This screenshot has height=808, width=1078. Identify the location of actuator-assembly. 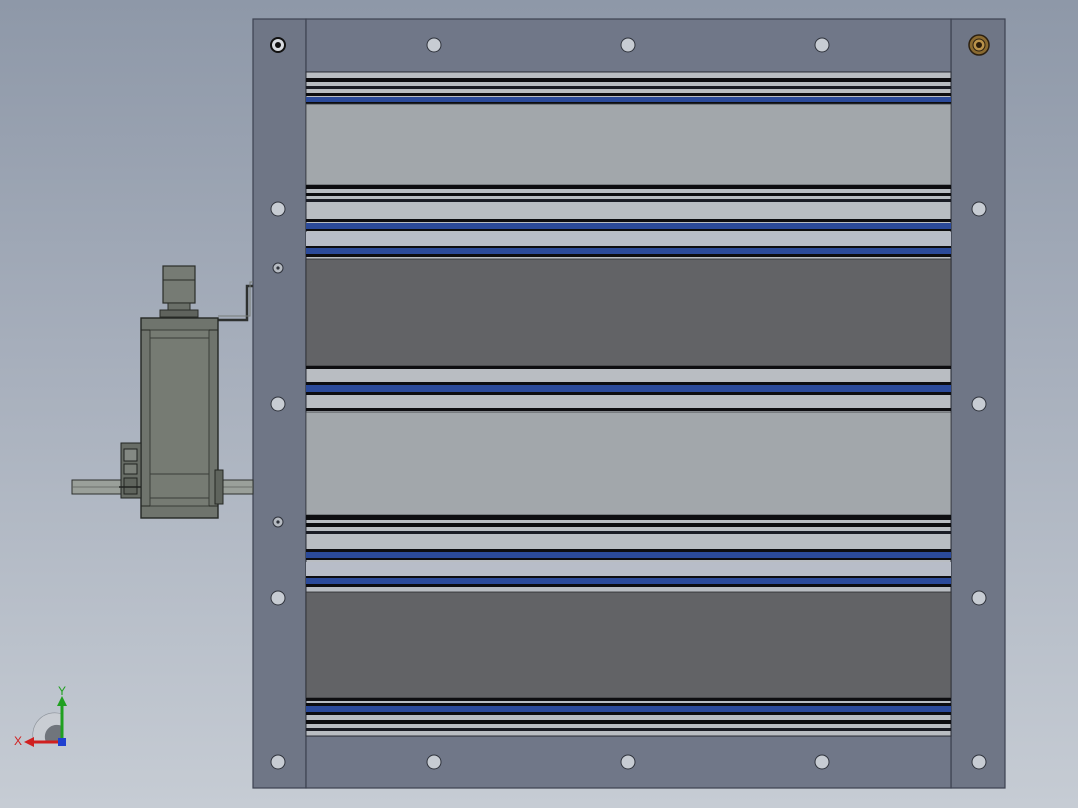
(162, 392).